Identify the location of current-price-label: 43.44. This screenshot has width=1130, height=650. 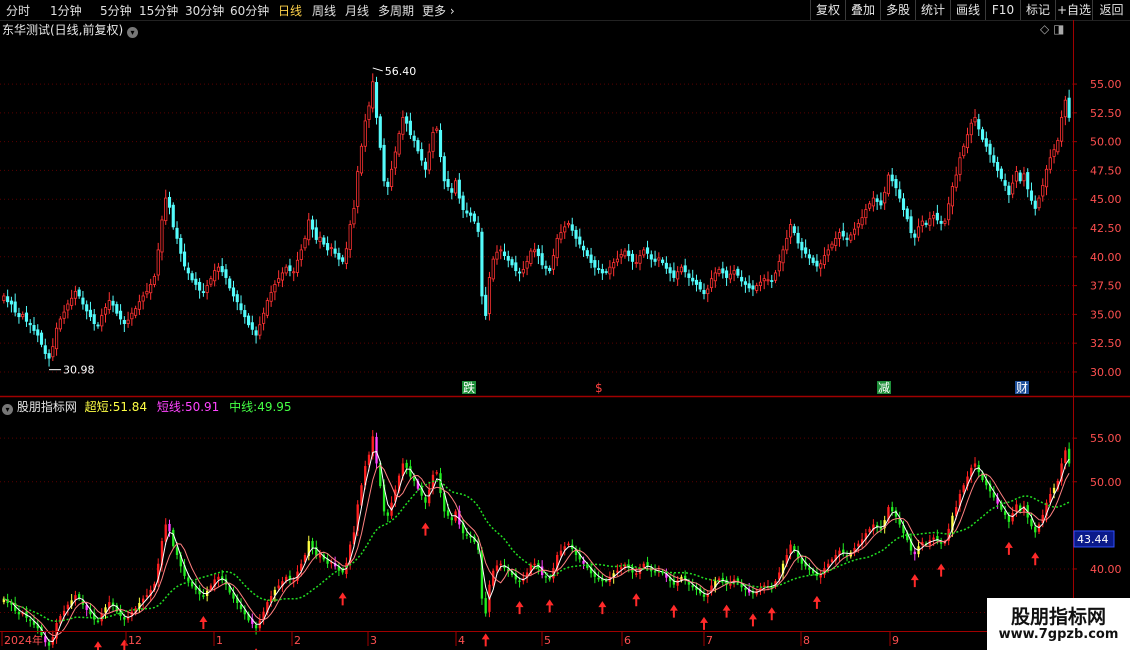
(1093, 539).